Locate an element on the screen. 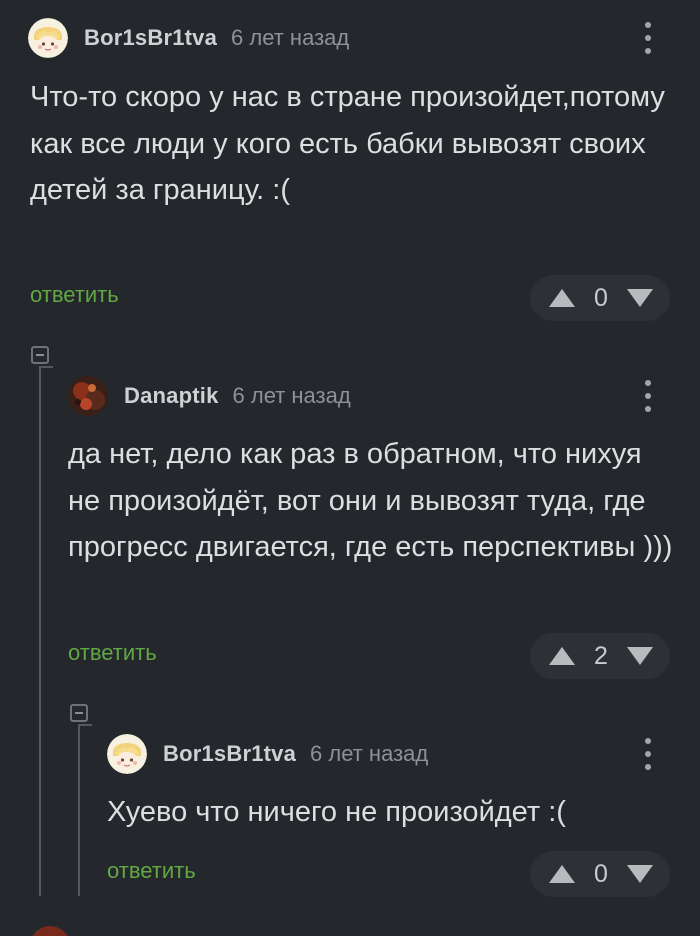 The image size is (700, 936). rating-count: 2 is located at coordinates (601, 655).